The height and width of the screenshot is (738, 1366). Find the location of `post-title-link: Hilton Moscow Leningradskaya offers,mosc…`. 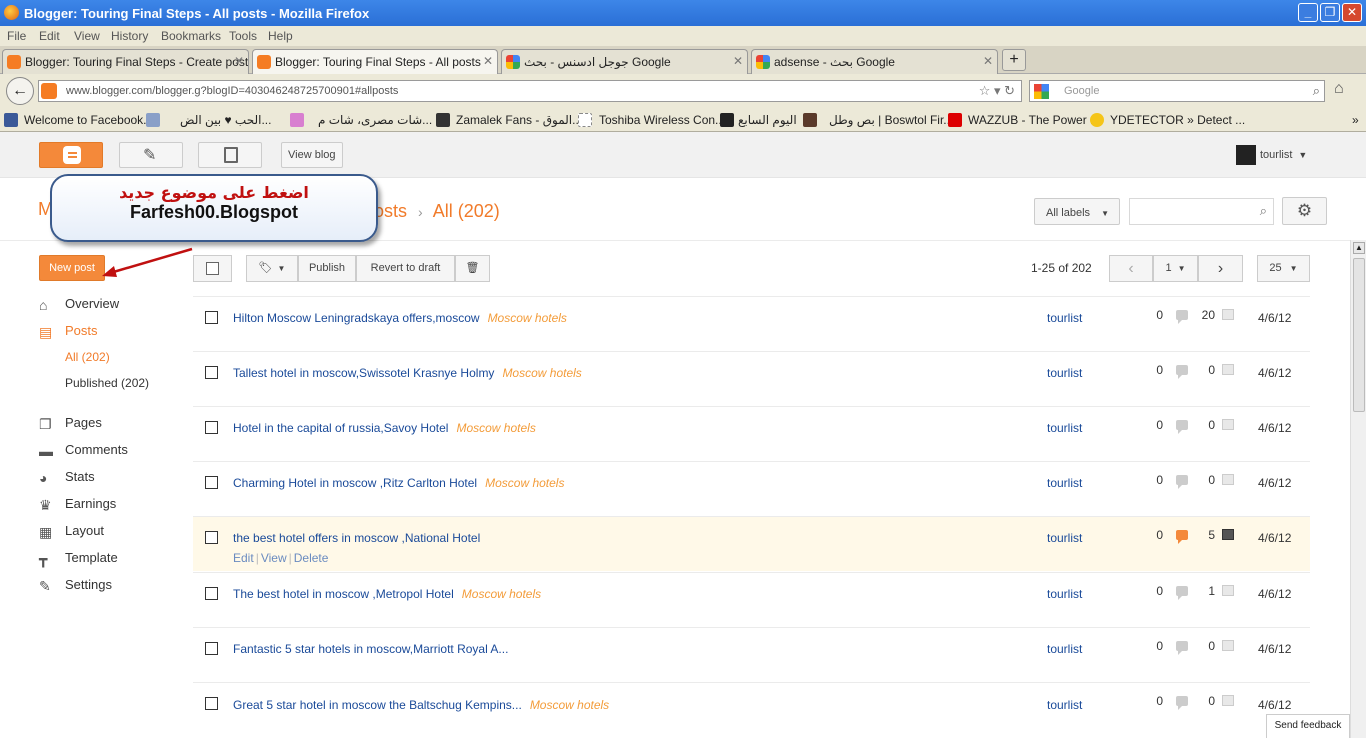

post-title-link: Hilton Moscow Leningradskaya offers,mosc… is located at coordinates (400, 318).